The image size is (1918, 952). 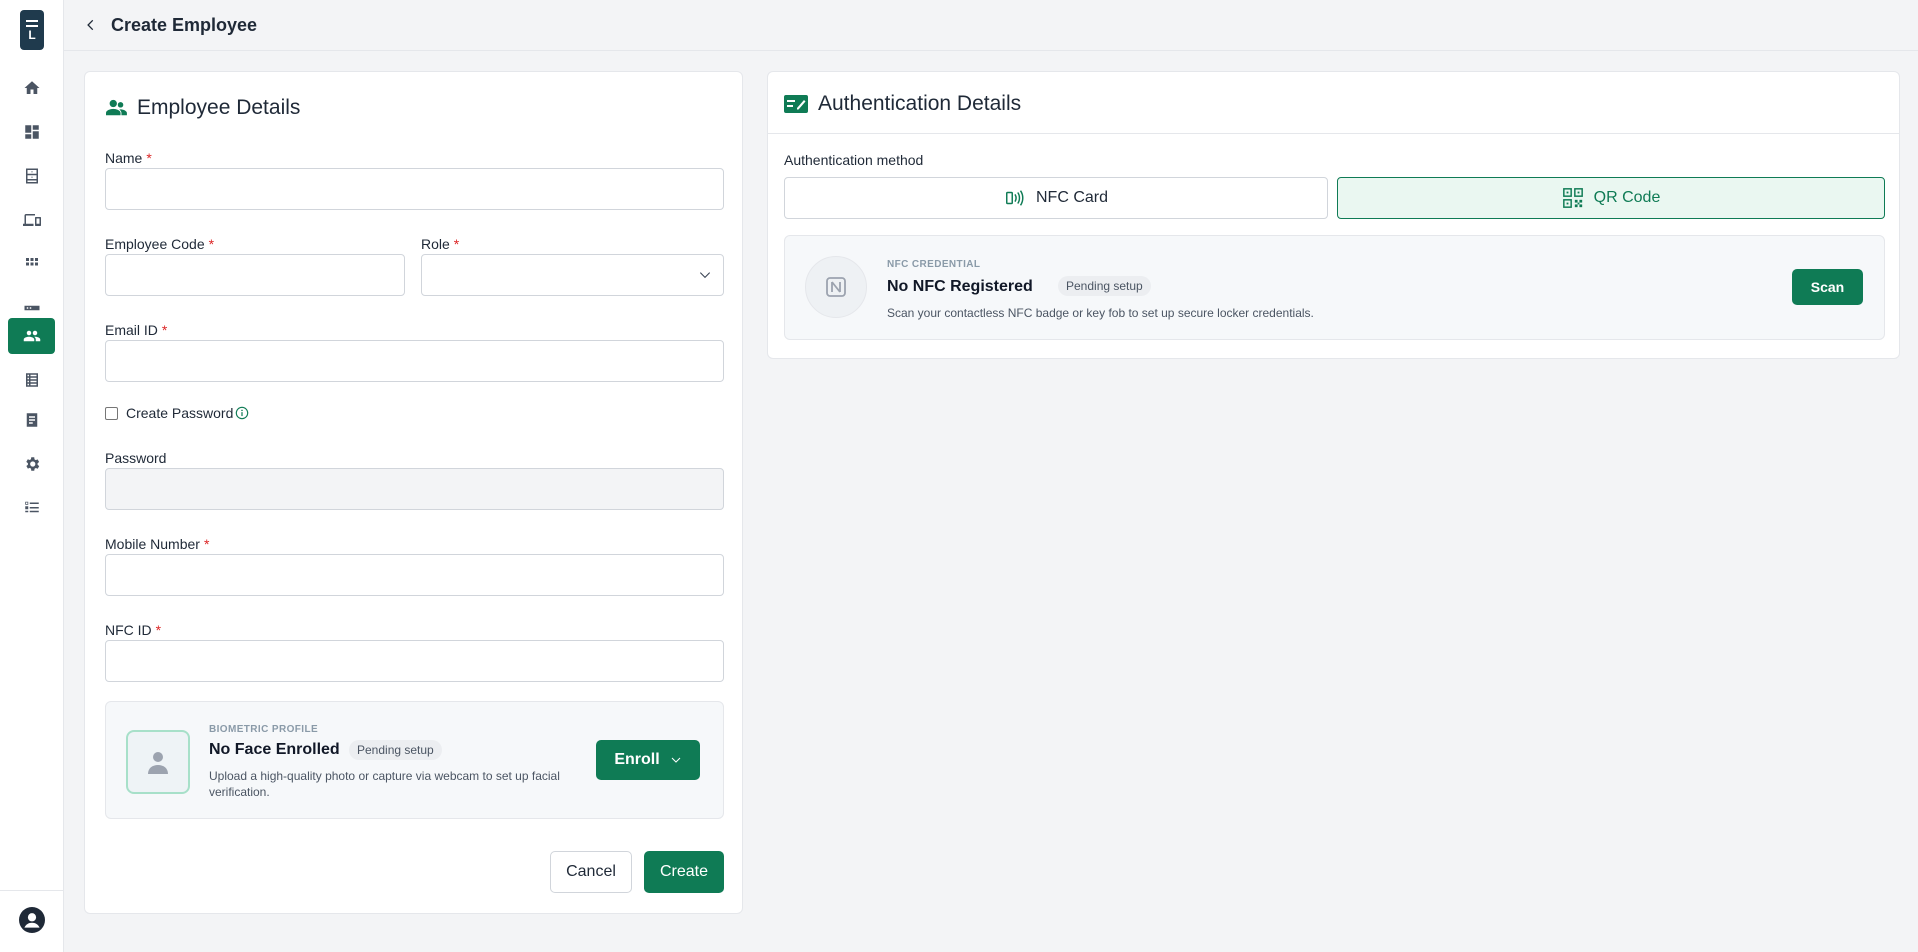 I want to click on sidebar-item-dashboard, so click(x=31, y=132).